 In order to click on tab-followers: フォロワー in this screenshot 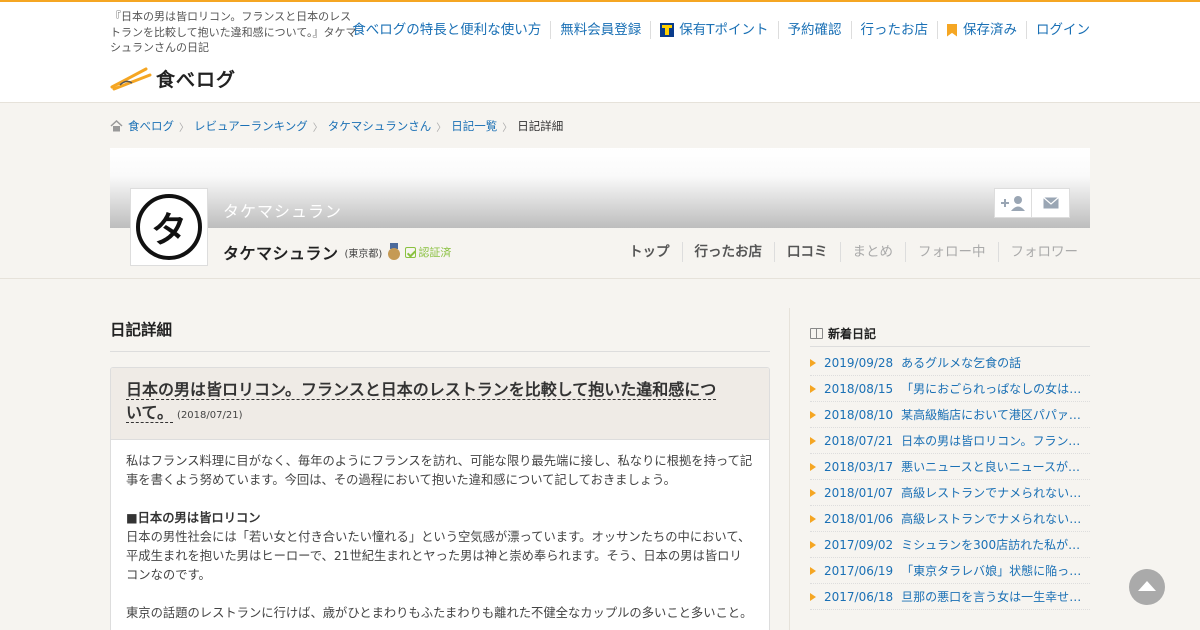, I will do `click(1044, 252)`.